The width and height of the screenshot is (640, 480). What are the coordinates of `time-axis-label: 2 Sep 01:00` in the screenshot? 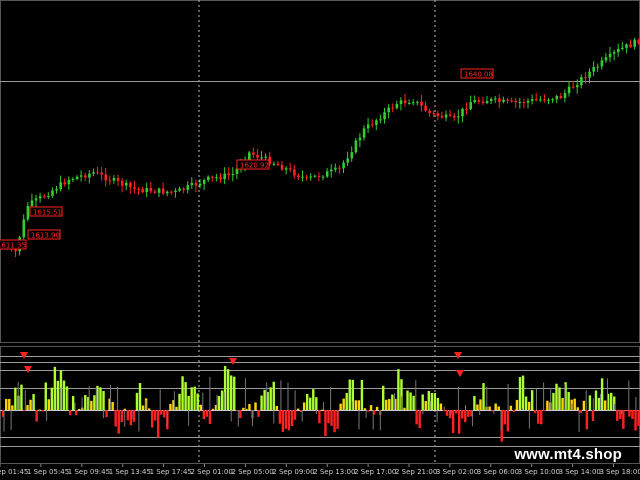 It's located at (212, 472).